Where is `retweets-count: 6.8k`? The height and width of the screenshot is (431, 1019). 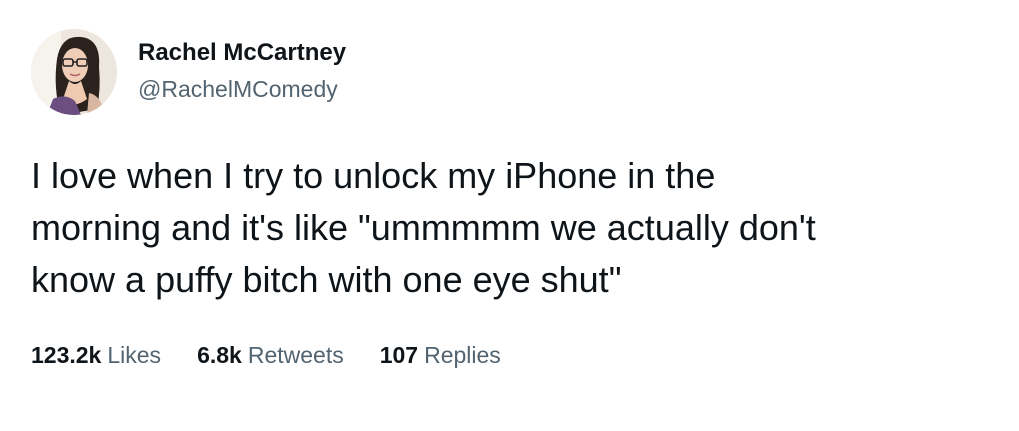
retweets-count: 6.8k is located at coordinates (219, 355).